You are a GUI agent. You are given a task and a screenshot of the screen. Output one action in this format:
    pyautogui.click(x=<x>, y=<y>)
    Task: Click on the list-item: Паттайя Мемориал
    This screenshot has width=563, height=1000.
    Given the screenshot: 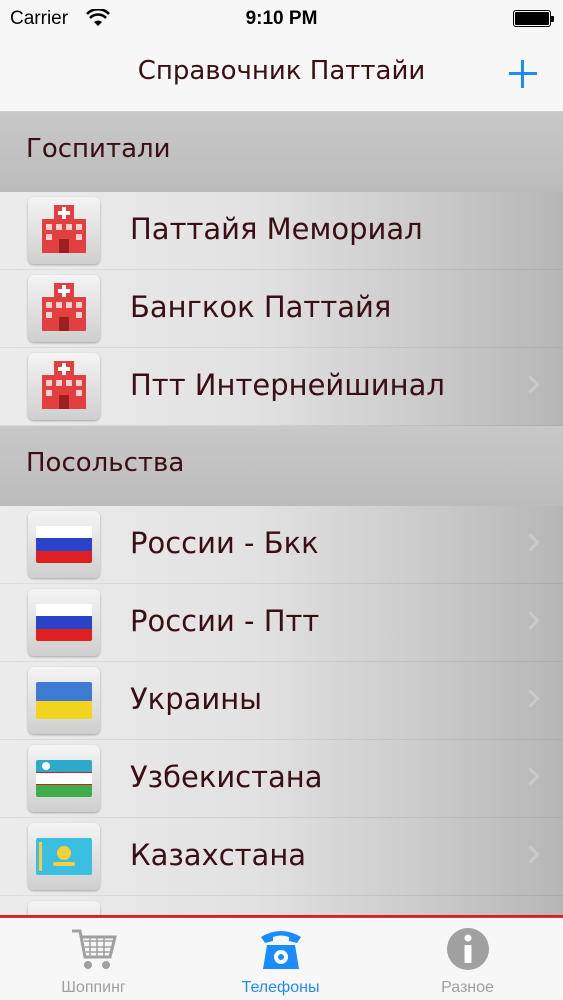 What is the action you would take?
    pyautogui.click(x=281, y=231)
    